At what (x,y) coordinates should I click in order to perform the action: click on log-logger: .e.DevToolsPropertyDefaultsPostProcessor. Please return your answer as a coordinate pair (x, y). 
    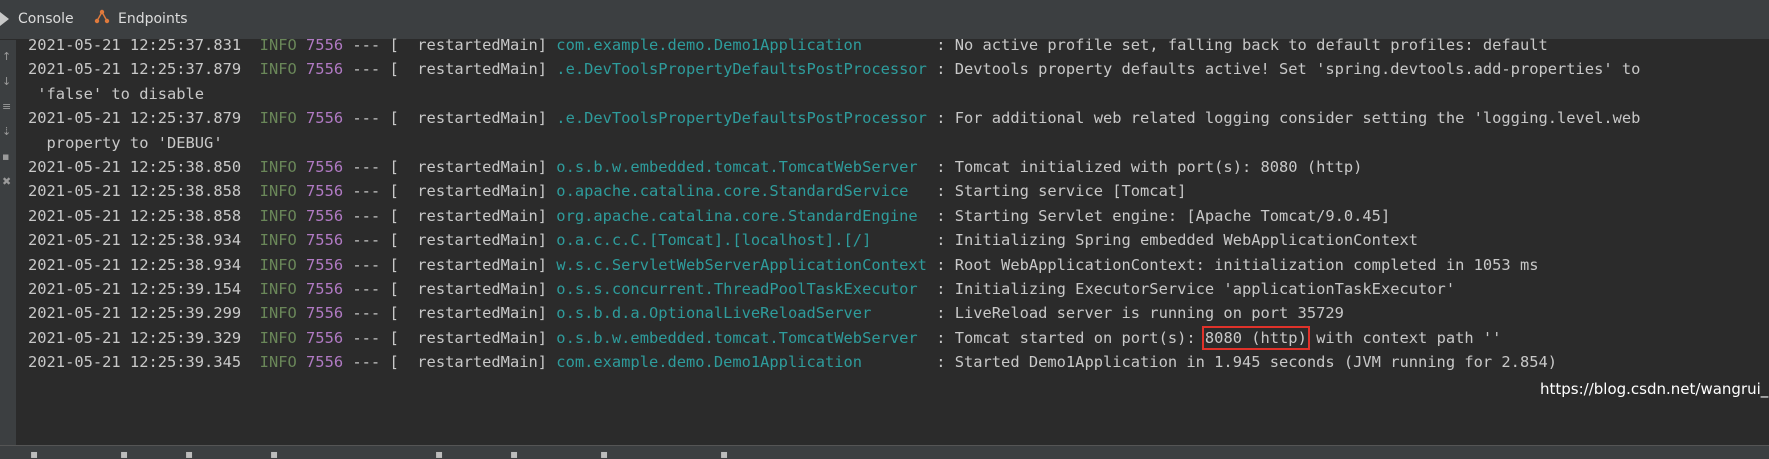
    Looking at the image, I should click on (741, 118).